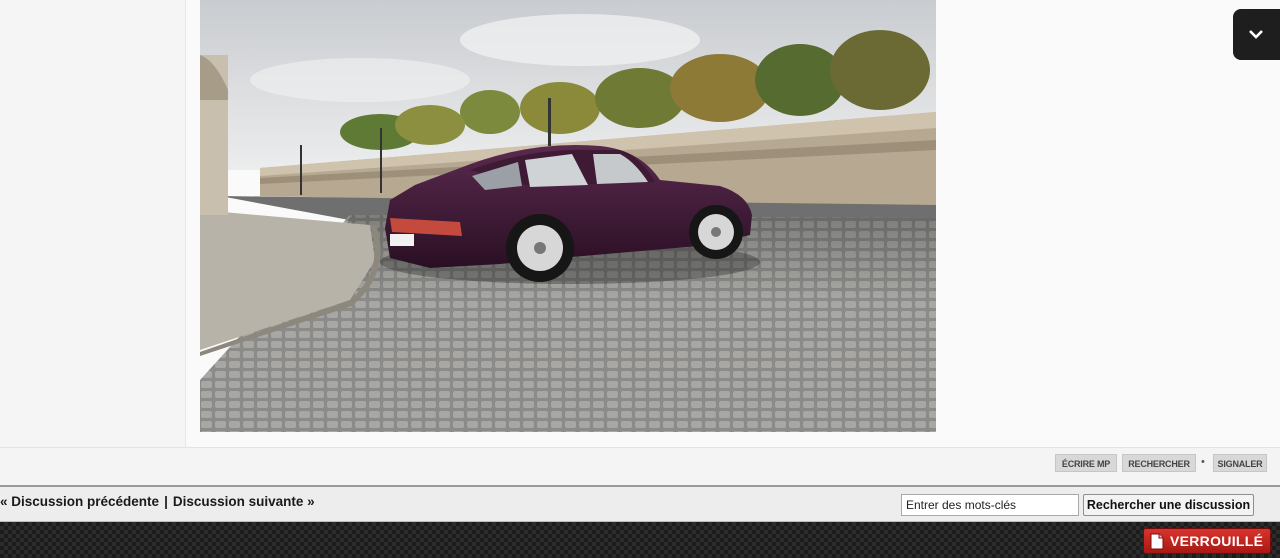 The height and width of the screenshot is (558, 1280). I want to click on post-user-column, so click(93, 242).